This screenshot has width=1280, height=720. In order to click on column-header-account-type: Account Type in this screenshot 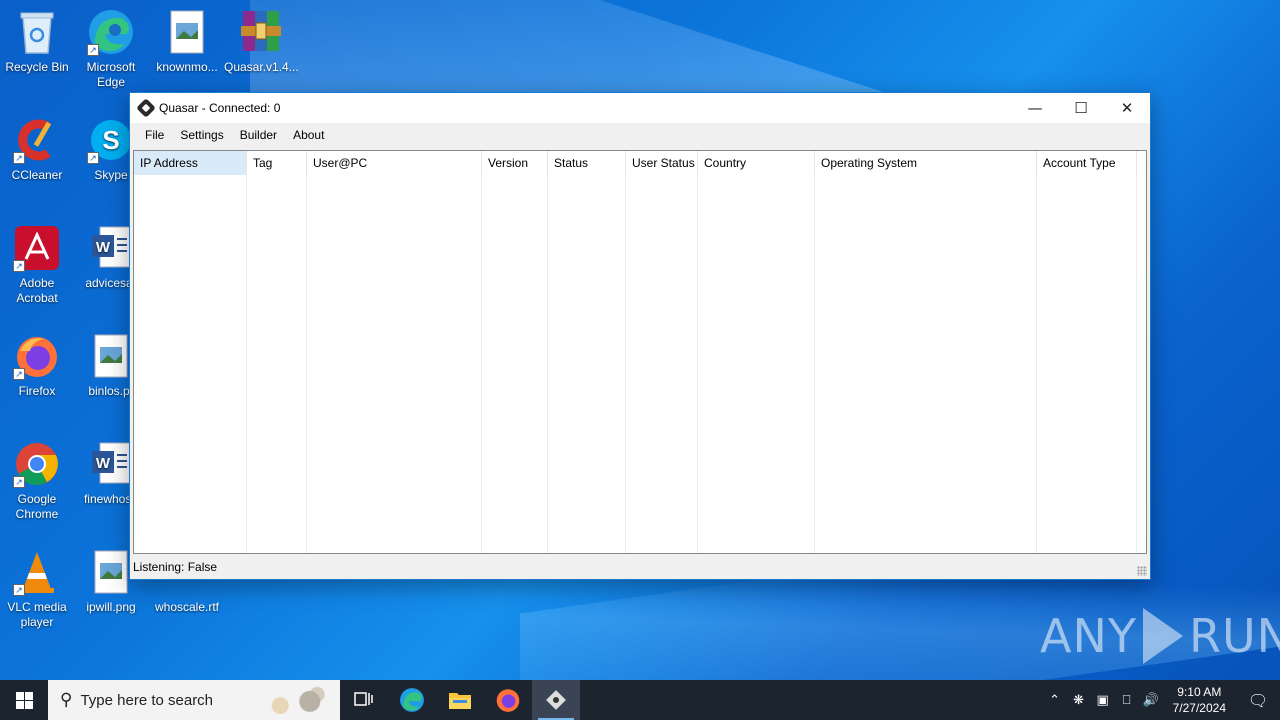, I will do `click(1087, 163)`.